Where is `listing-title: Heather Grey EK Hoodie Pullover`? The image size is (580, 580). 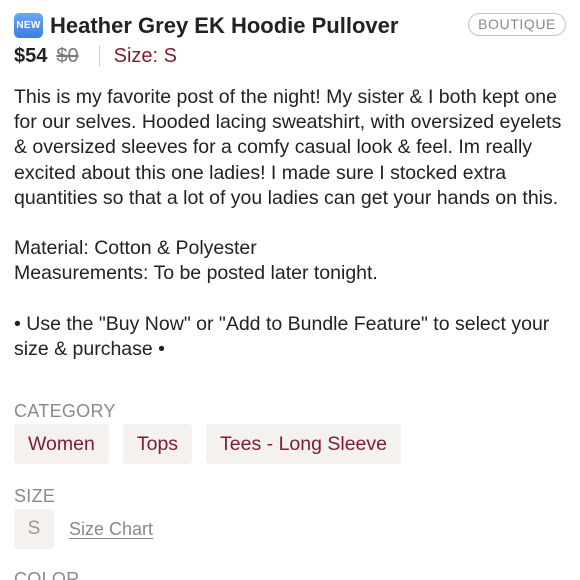
listing-title: Heather Grey EK Hoodie Pullover is located at coordinates (224, 25).